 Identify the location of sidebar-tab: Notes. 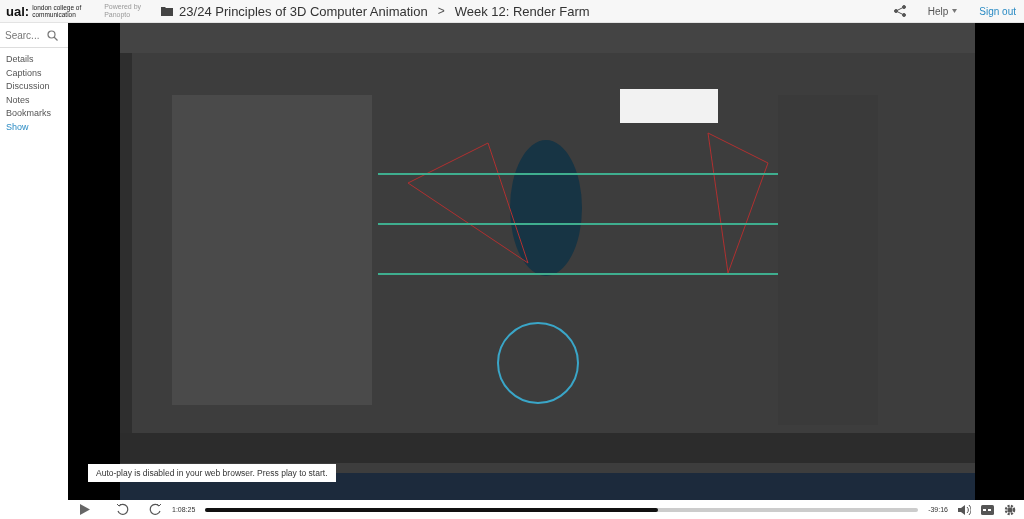
(34, 100).